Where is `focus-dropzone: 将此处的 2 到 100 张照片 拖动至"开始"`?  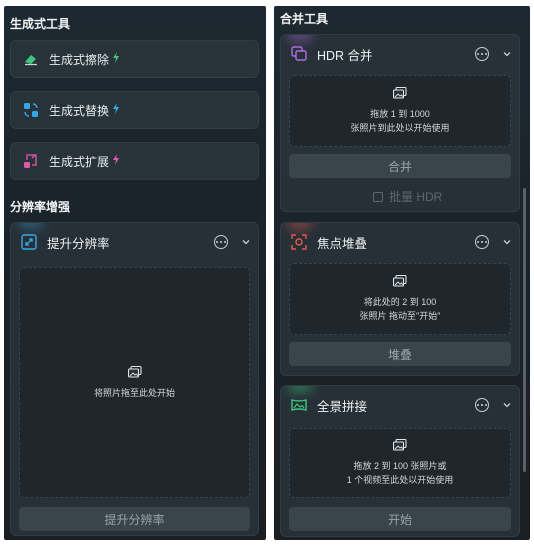
focus-dropzone: 将此处的 2 到 100 张照片 拖动至"开始" is located at coordinates (400, 299).